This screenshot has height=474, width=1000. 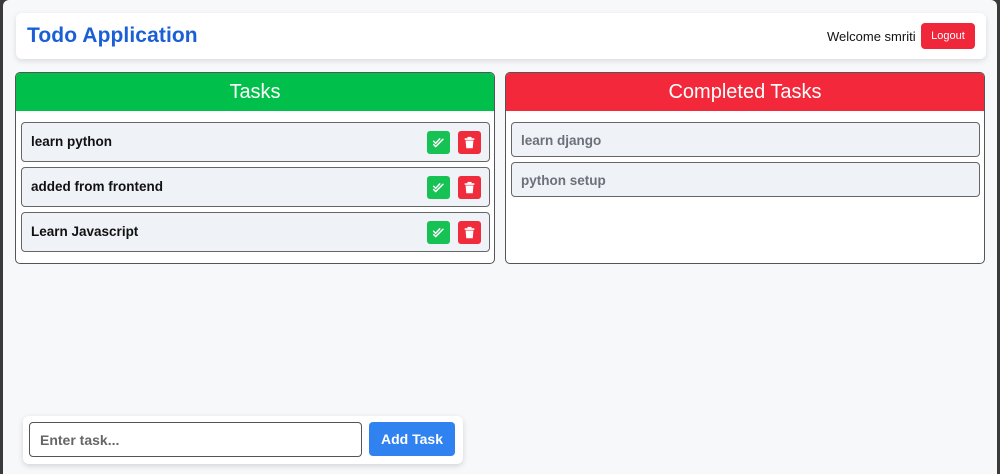 What do you see at coordinates (948, 36) in the screenshot?
I see `logout-button: Logout` at bounding box center [948, 36].